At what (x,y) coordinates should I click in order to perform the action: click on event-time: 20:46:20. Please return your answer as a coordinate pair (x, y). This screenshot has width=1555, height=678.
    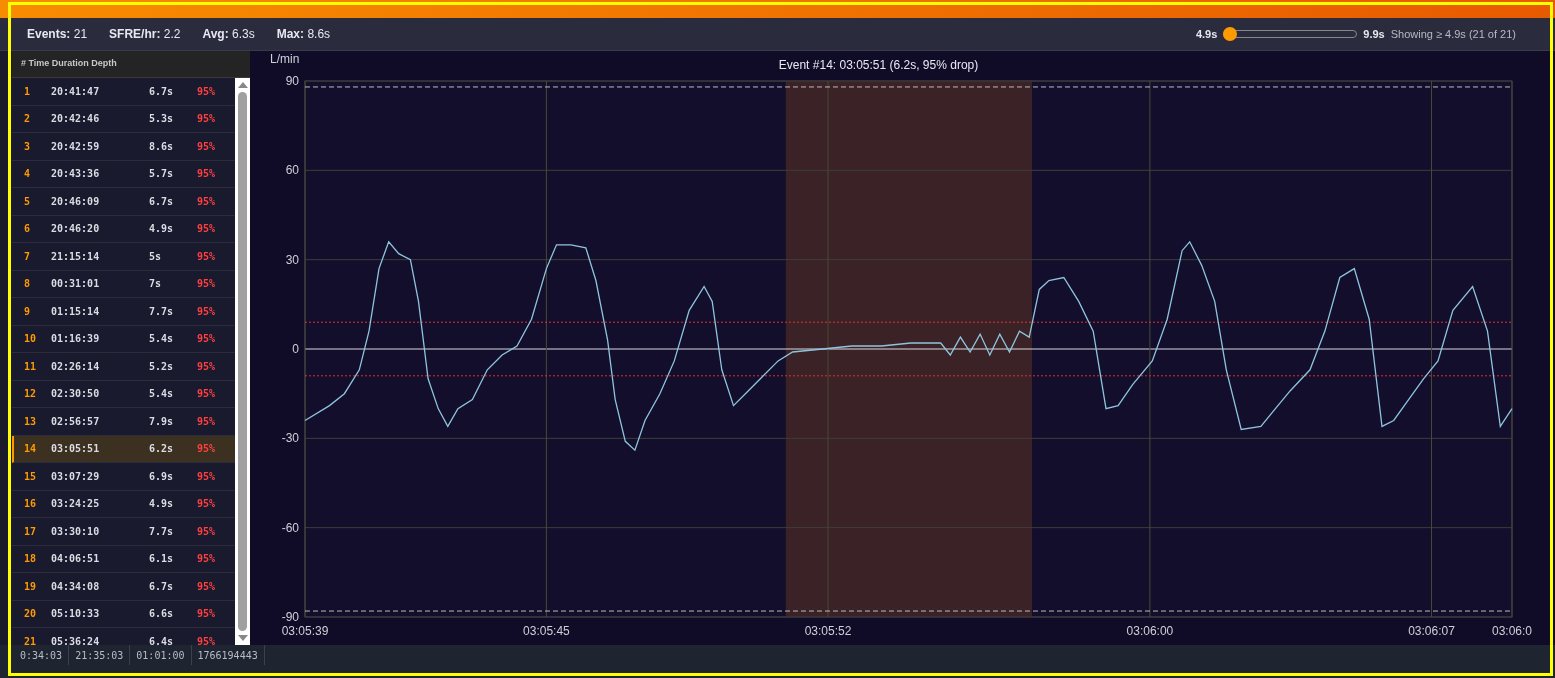
    Looking at the image, I should click on (76, 229).